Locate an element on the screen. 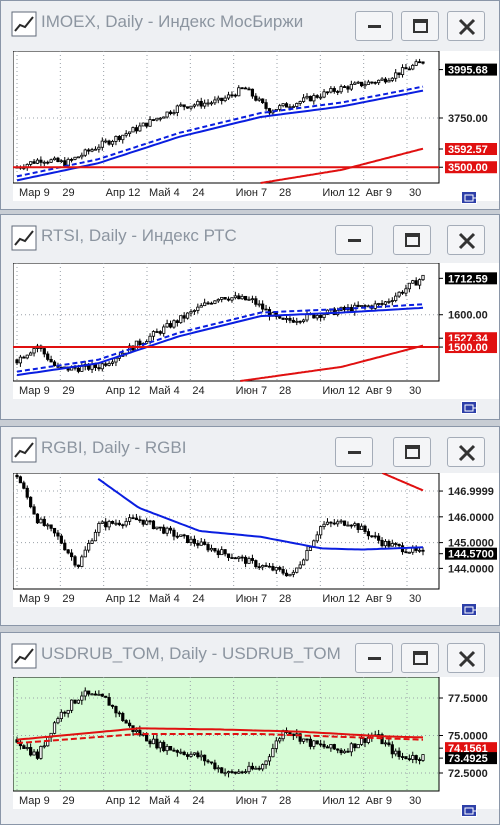  close-icon is located at coordinates (467, 27).